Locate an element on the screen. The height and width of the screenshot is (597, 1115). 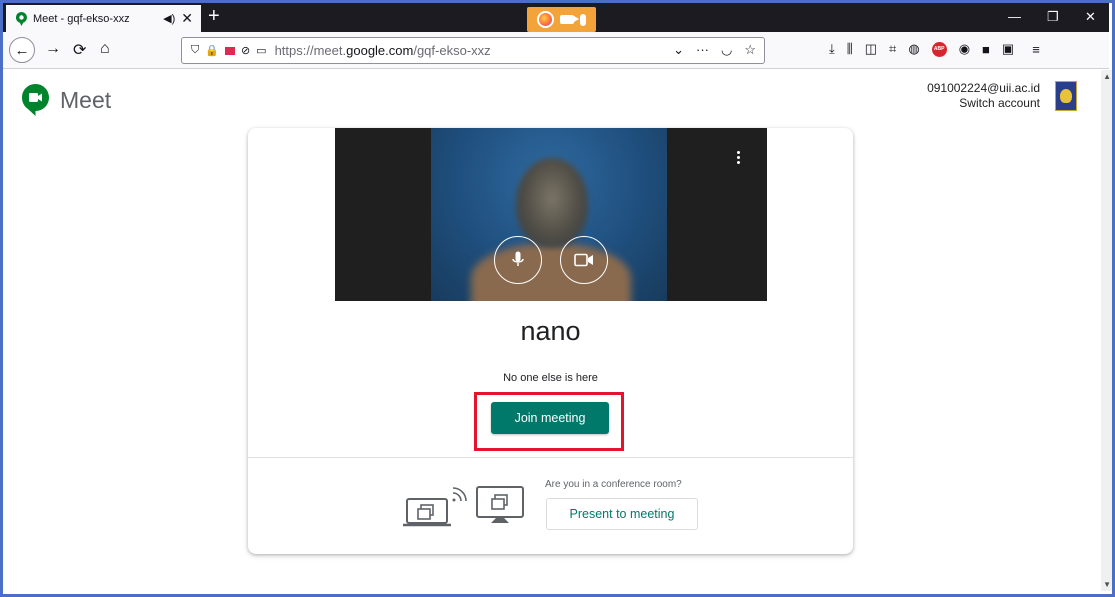
user-name: nano is located at coordinates (550, 331).